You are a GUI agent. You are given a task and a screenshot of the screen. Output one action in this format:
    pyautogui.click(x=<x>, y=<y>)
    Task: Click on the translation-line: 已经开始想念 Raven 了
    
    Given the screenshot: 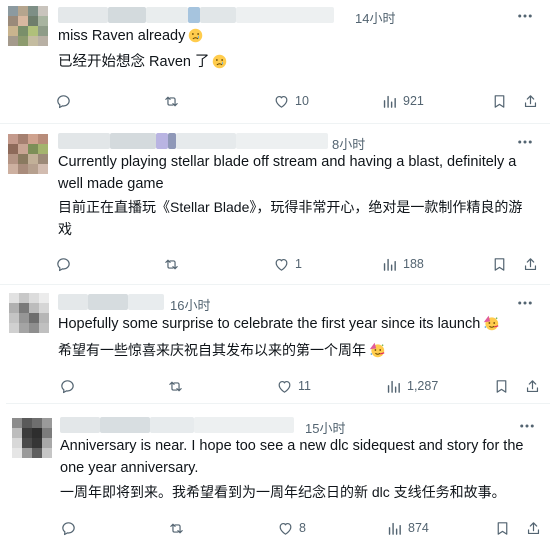 What is the action you would take?
    pyautogui.click(x=134, y=62)
    